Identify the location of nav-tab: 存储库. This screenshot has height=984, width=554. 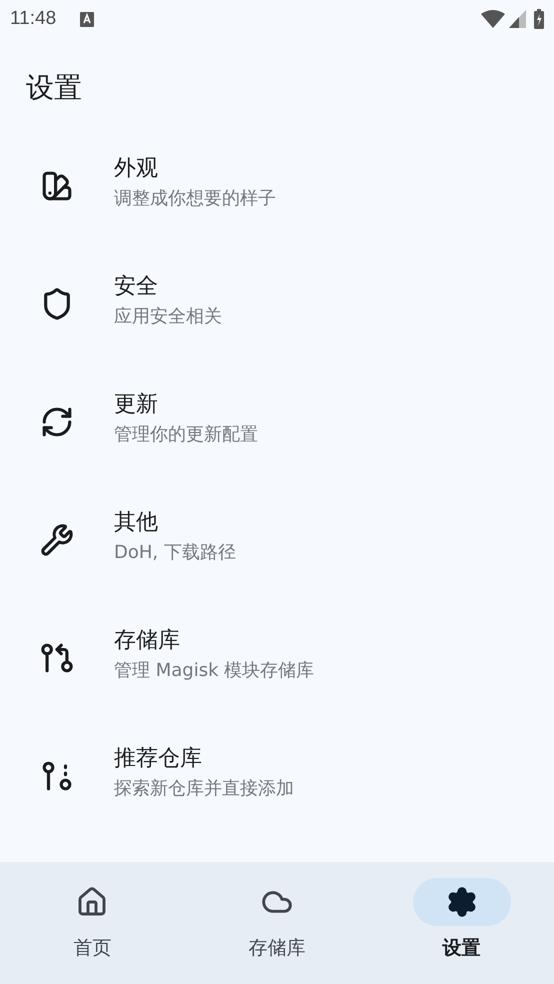
(277, 923).